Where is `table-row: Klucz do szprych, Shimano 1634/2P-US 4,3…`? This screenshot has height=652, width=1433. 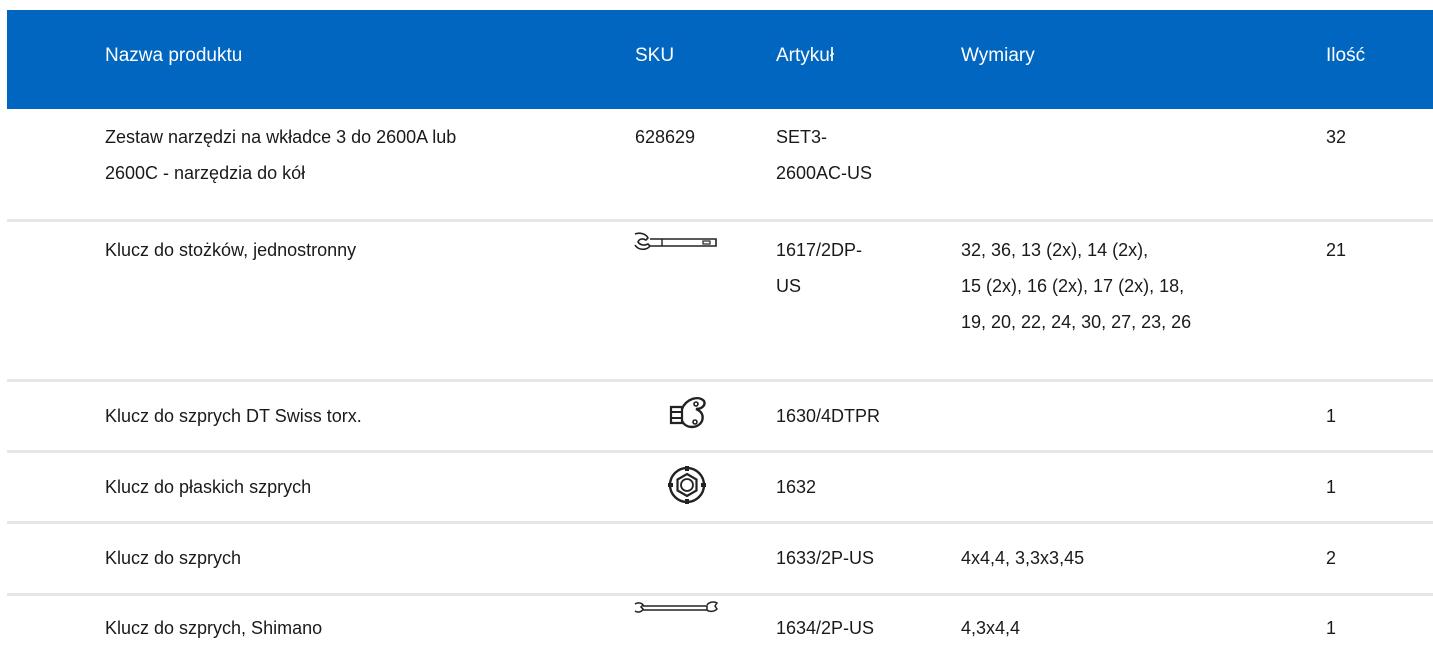 table-row: Klucz do szprych, Shimano 1634/2P-US 4,3… is located at coordinates (720, 624).